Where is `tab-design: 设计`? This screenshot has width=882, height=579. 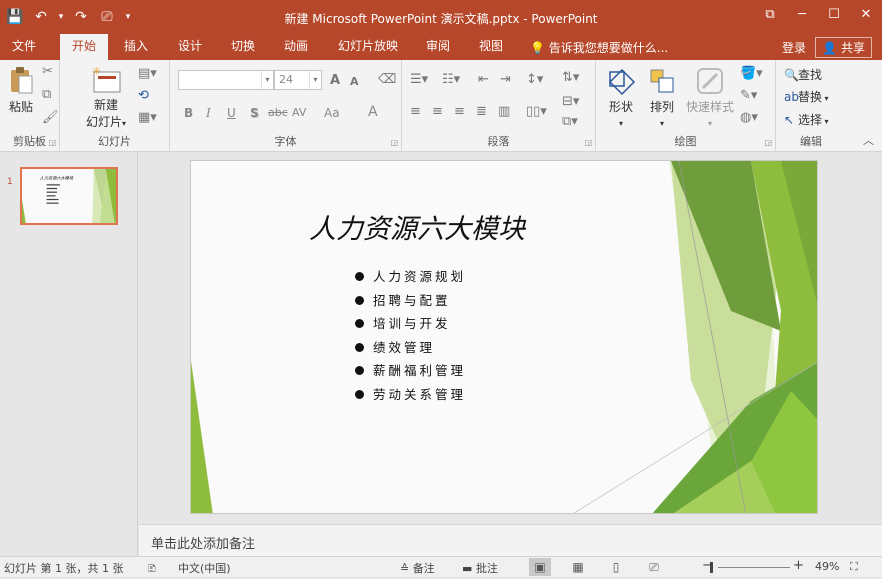
tab-design: 设计 is located at coordinates (190, 47).